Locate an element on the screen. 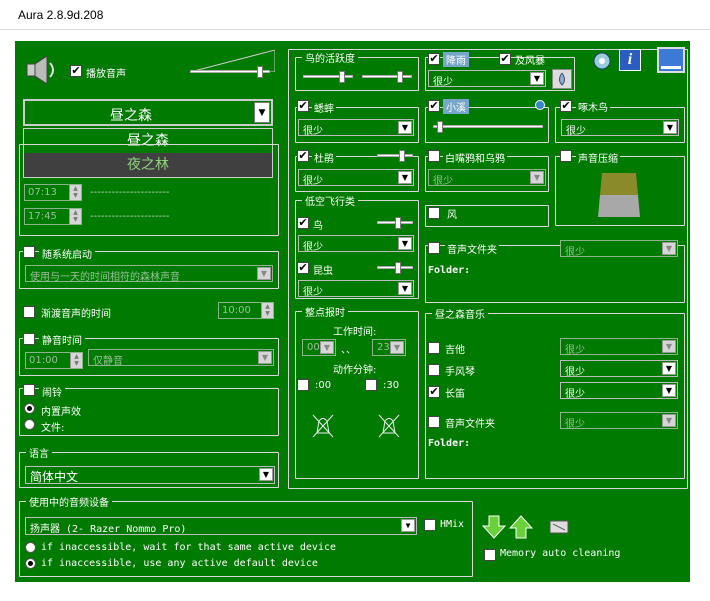 This screenshot has width=710, height=601. autostart-mode-select: 使用与一天的时间相符的森林声音 ▼ is located at coordinates (149, 273).